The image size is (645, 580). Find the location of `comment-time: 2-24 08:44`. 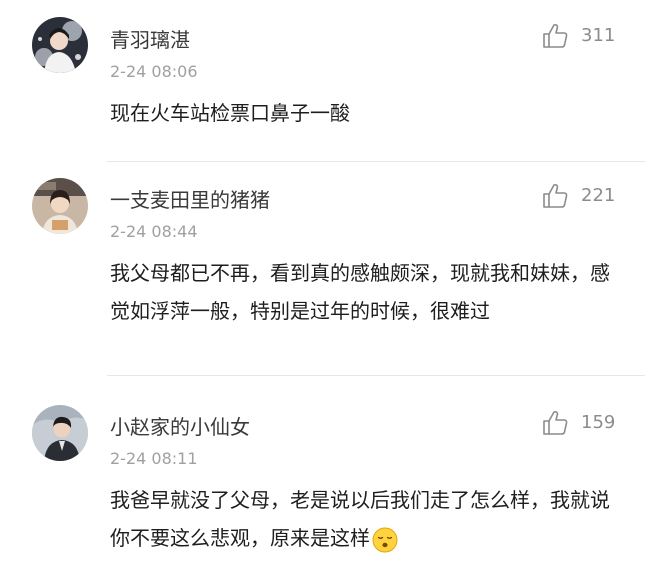

comment-time: 2-24 08:44 is located at coordinates (154, 231).